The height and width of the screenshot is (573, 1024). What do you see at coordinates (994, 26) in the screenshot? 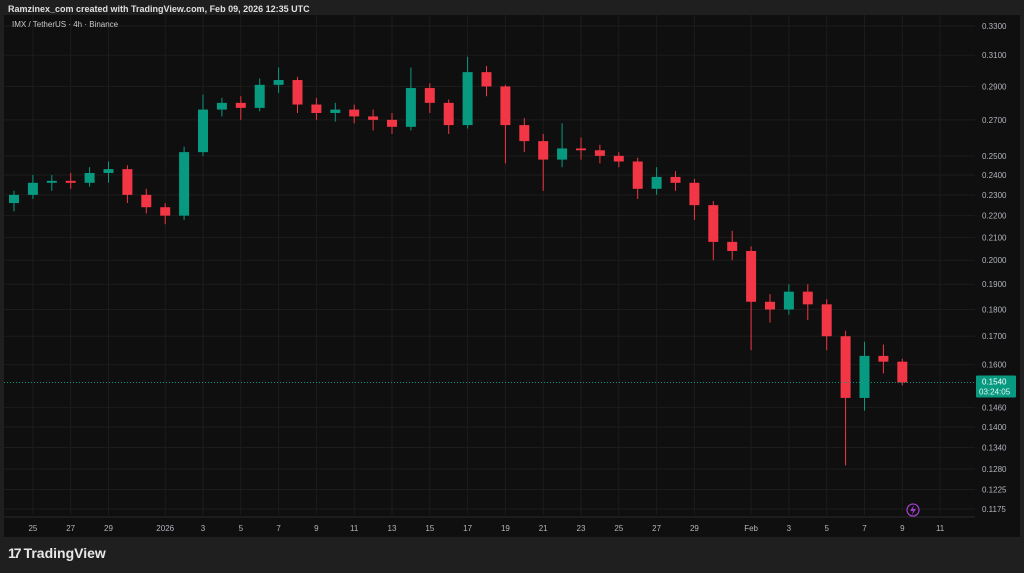
I see `y-tick-label: 0.3300` at bounding box center [994, 26].